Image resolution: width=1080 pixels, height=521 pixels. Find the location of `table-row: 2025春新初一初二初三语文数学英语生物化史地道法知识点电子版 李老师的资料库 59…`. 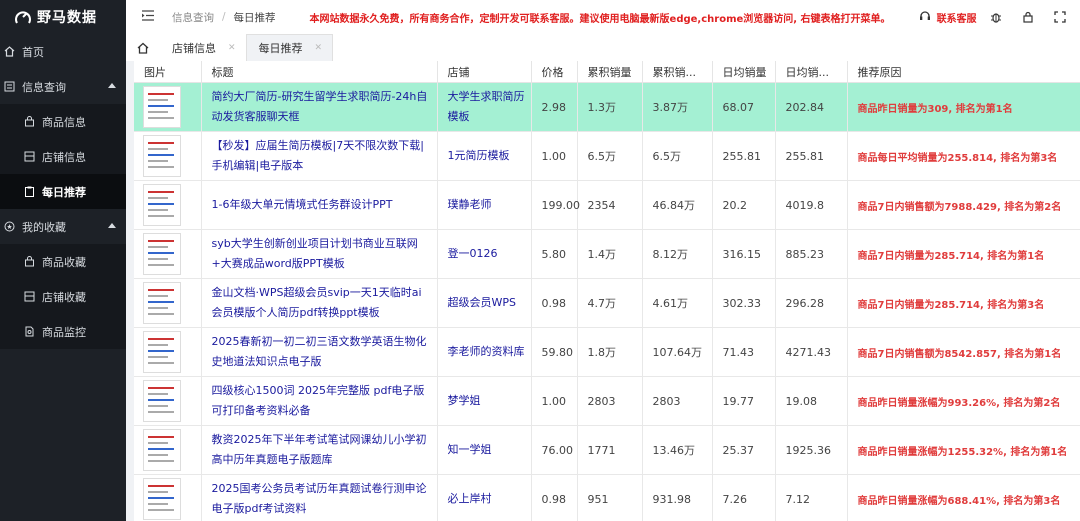

table-row: 2025春新初一初二初三语文数学英语生物化史地道法知识点电子版 李老师的资料库 59… is located at coordinates (607, 352).